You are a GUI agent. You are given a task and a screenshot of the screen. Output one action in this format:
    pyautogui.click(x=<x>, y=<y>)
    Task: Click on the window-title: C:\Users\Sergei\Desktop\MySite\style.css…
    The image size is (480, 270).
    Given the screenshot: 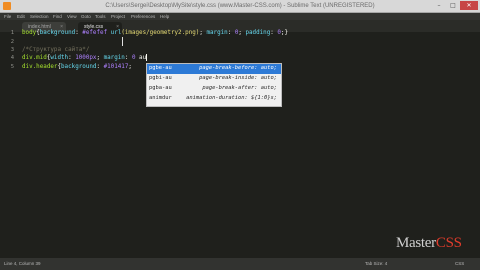 What is the action you would take?
    pyautogui.click(x=240, y=6)
    